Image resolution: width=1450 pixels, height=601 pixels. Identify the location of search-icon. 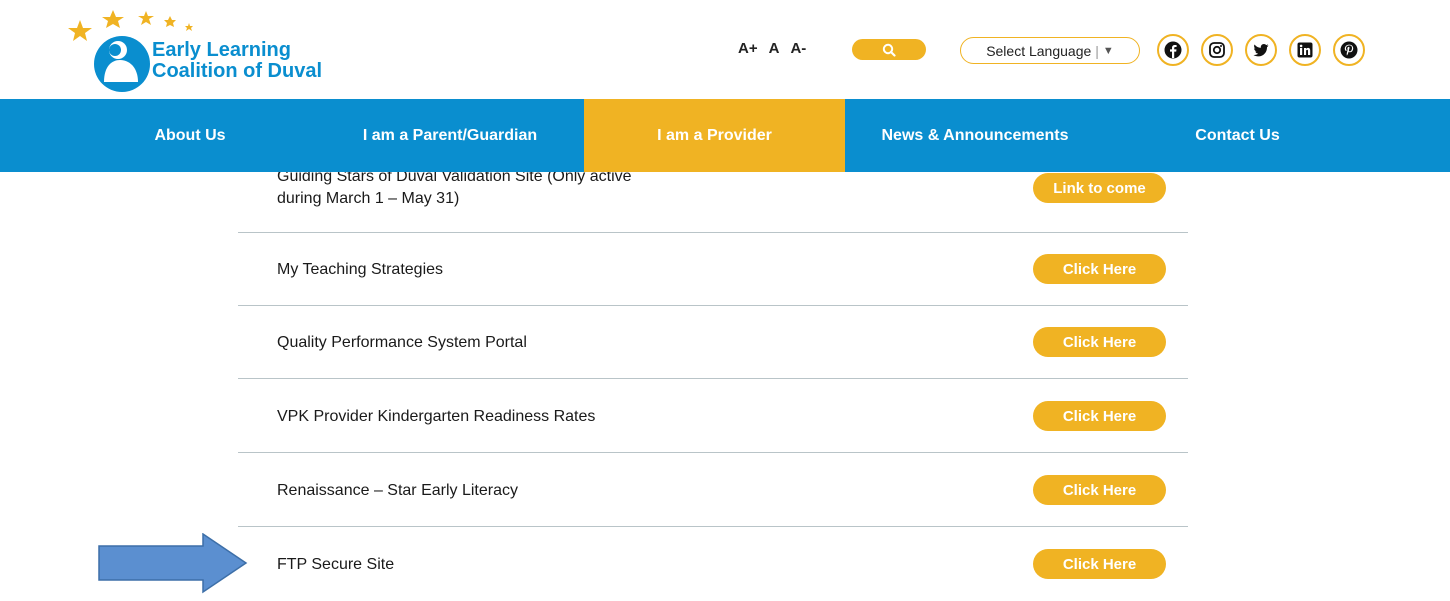
(889, 50).